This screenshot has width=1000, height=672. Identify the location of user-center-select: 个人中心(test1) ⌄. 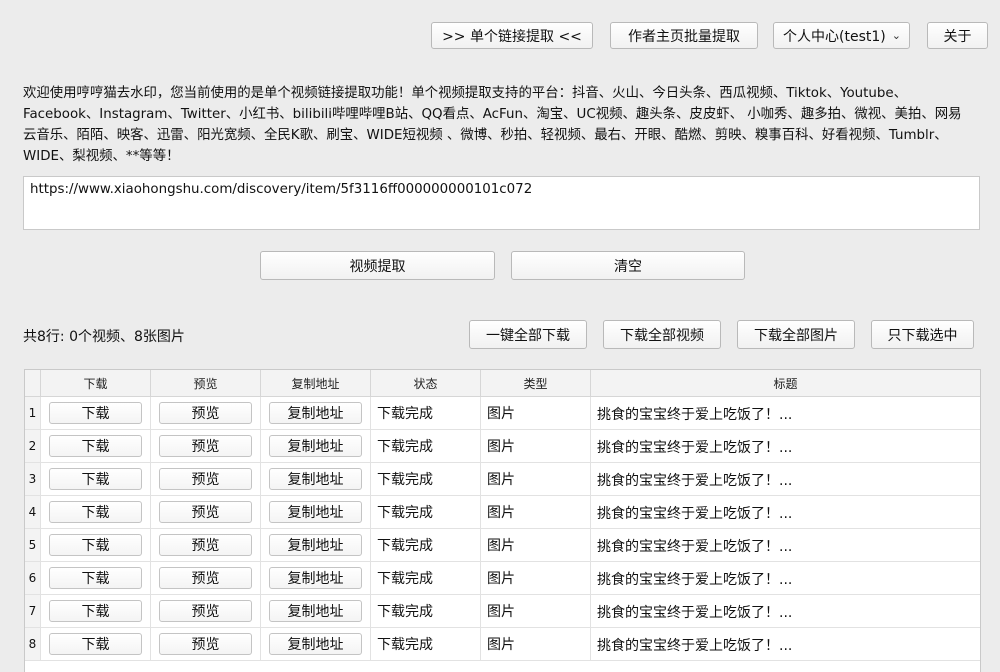
(841, 35).